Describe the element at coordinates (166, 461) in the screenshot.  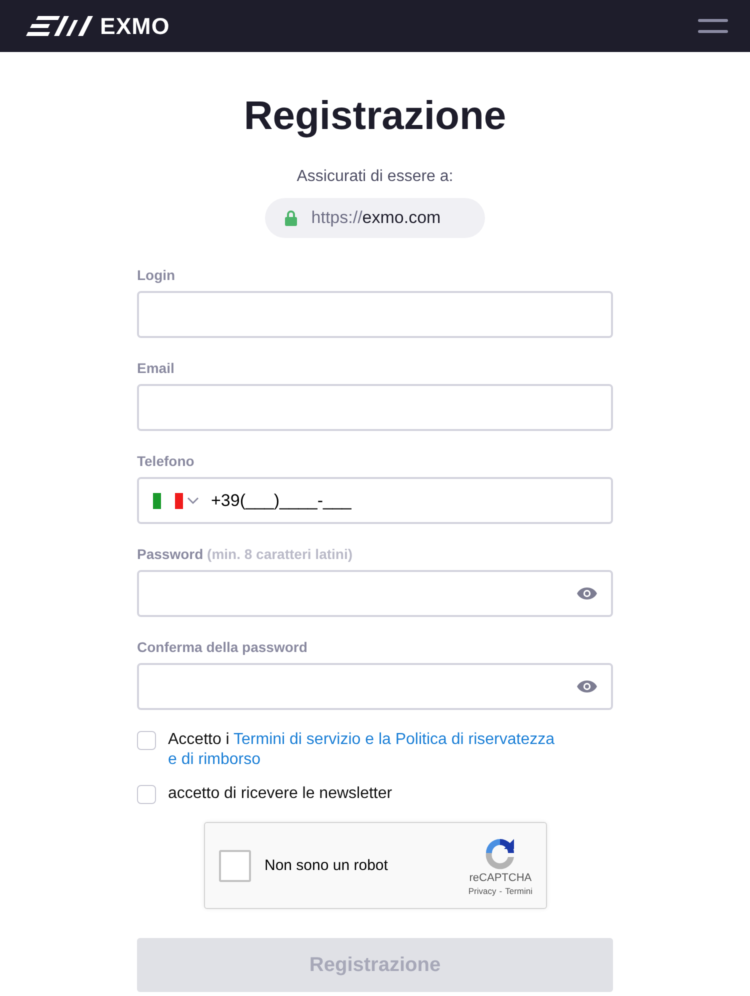
I see `field-label: Telefono` at that location.